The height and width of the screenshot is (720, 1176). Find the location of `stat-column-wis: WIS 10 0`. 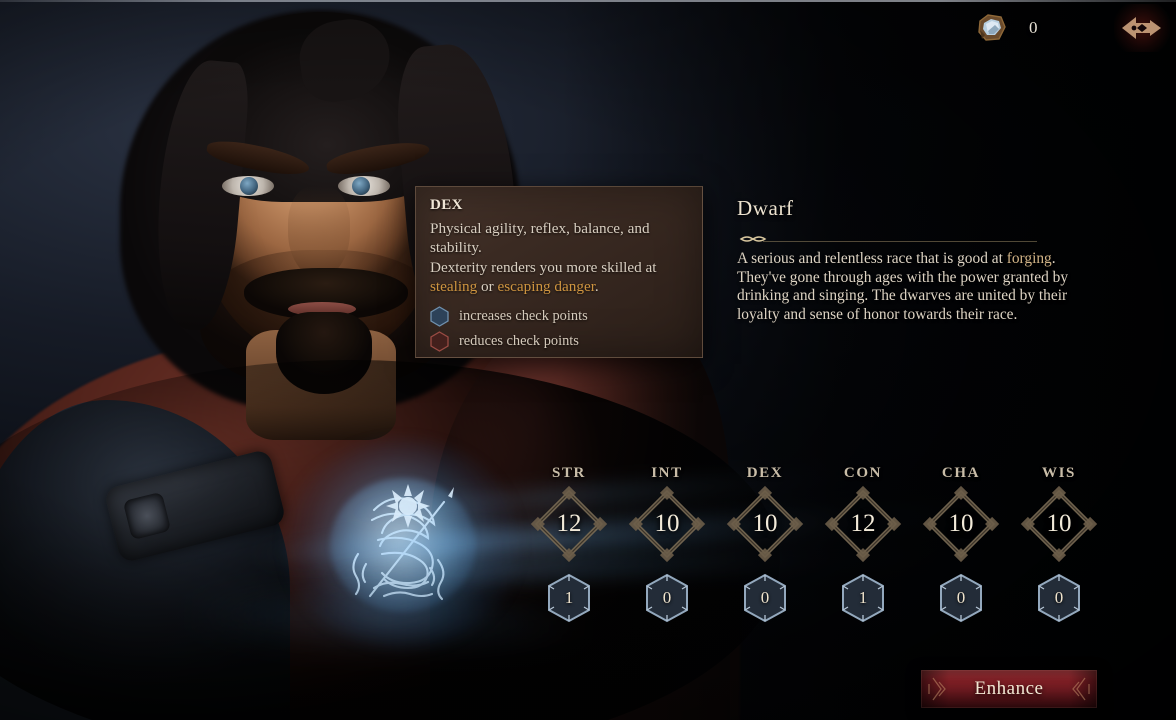

stat-column-wis: WIS 10 0 is located at coordinates (1059, 542).